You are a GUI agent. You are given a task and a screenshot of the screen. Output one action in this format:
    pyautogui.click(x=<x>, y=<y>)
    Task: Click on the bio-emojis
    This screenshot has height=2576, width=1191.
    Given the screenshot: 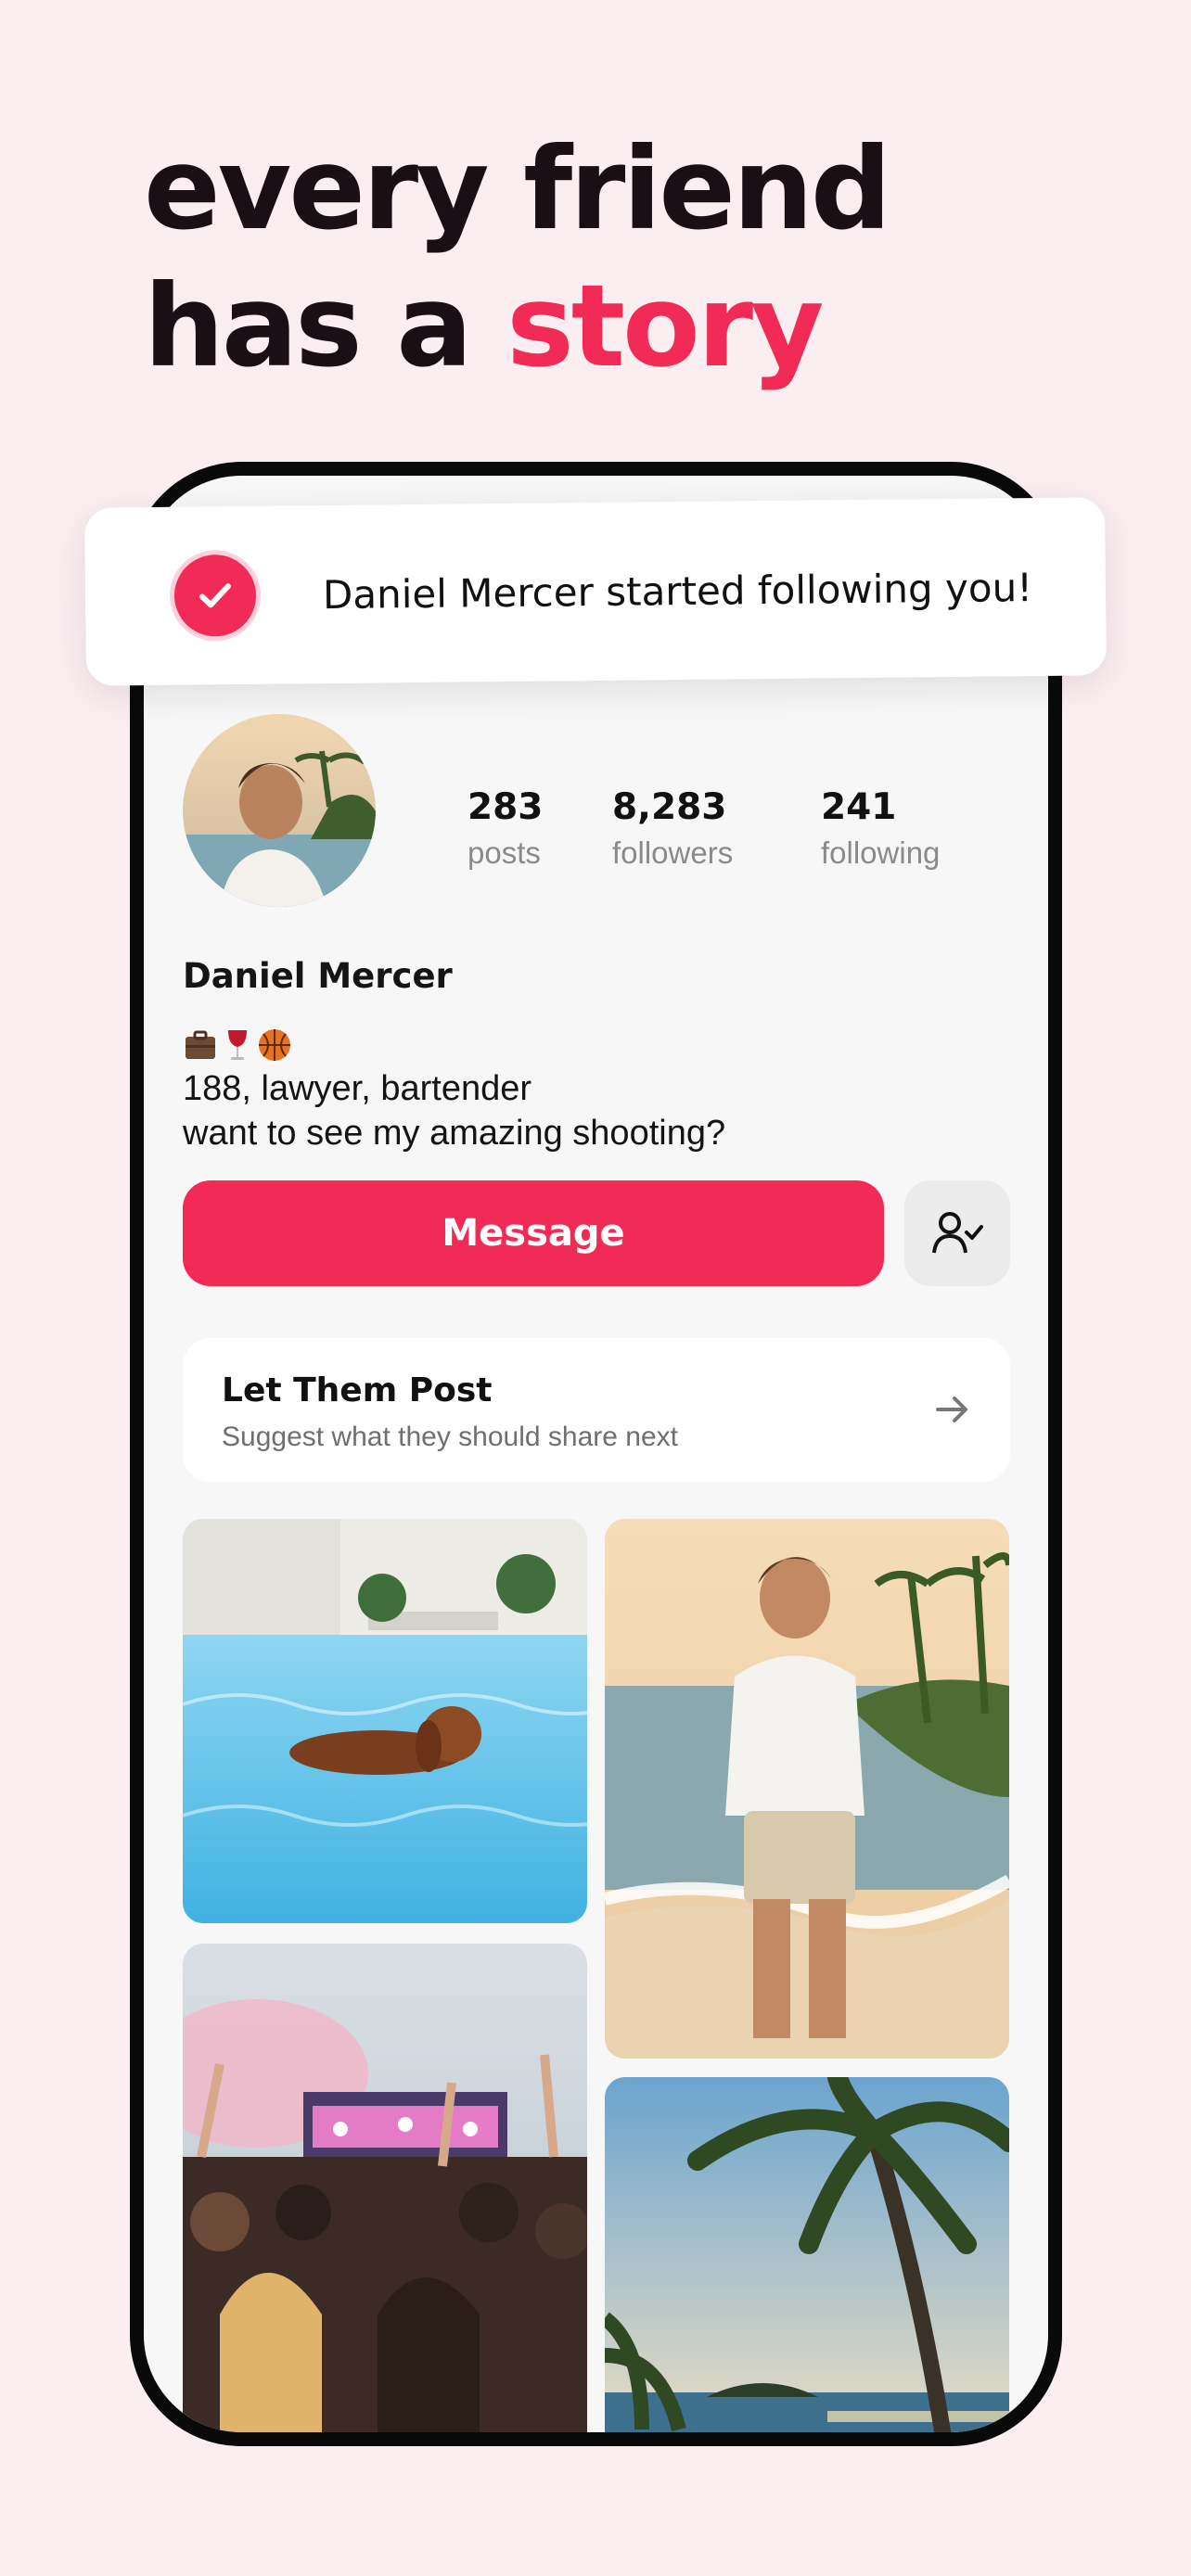 What is the action you would take?
    pyautogui.click(x=237, y=1045)
    